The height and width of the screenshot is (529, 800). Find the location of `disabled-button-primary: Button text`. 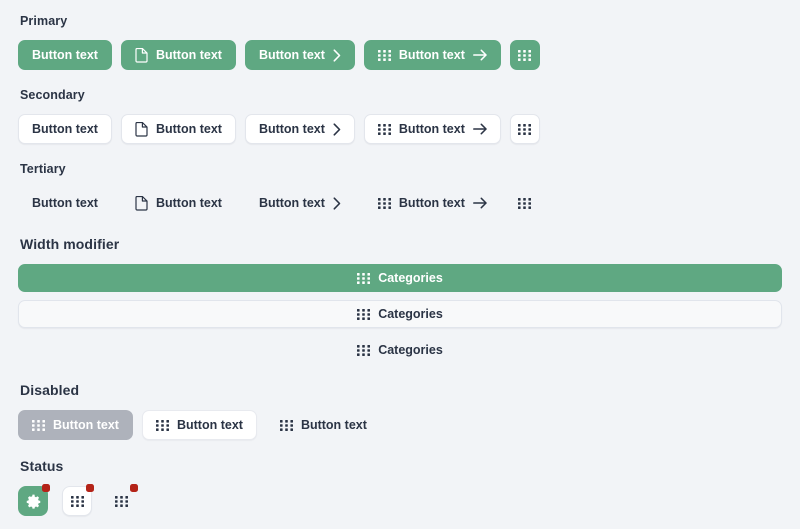

disabled-button-primary: Button text is located at coordinates (75, 425).